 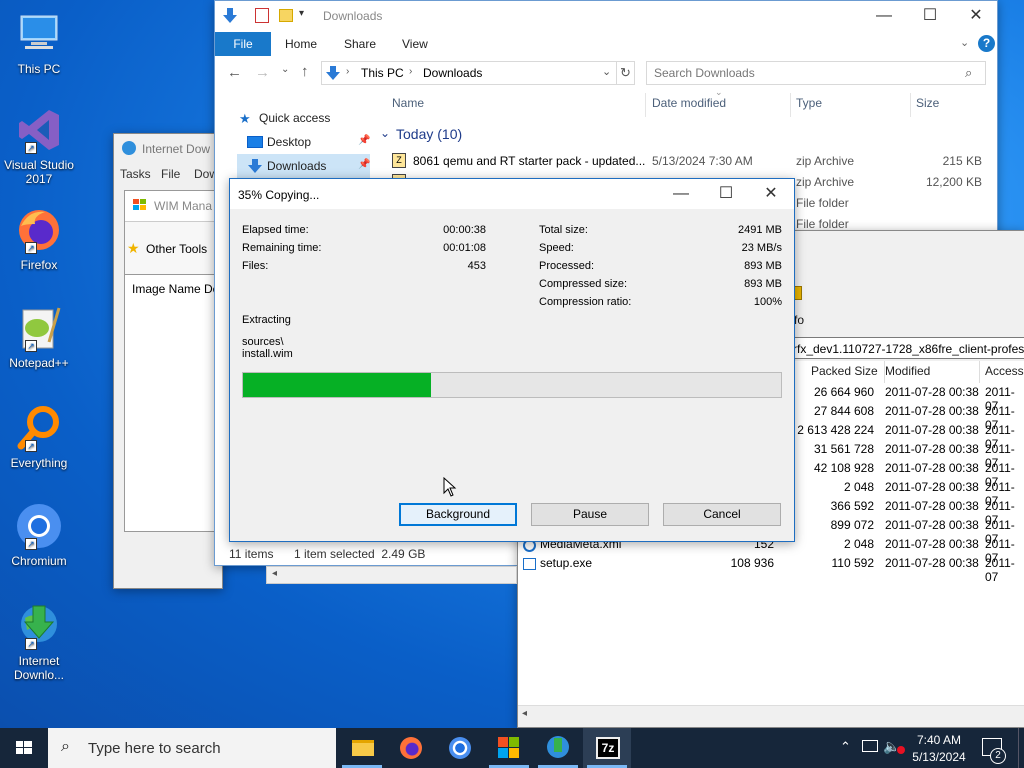 I want to click on taskbar-search-input: Type here to search, so click(x=154, y=748).